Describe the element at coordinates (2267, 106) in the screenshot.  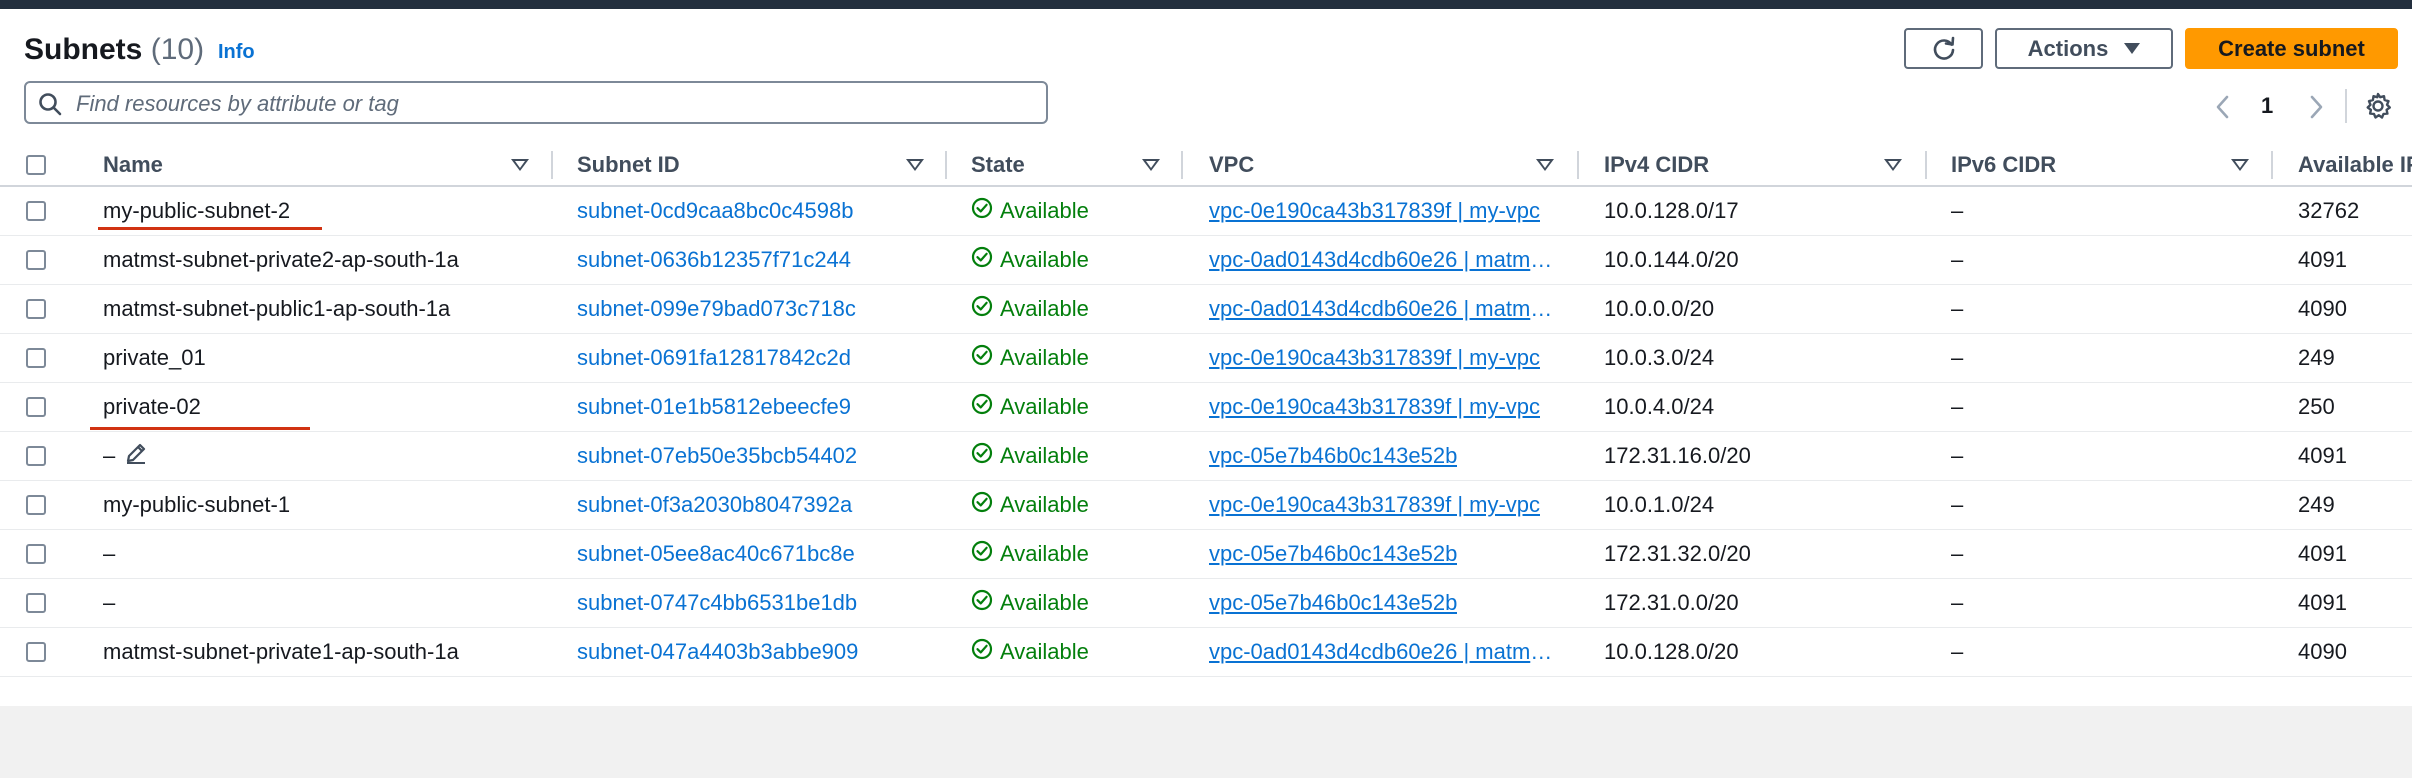
I see `current-page-number: 1` at that location.